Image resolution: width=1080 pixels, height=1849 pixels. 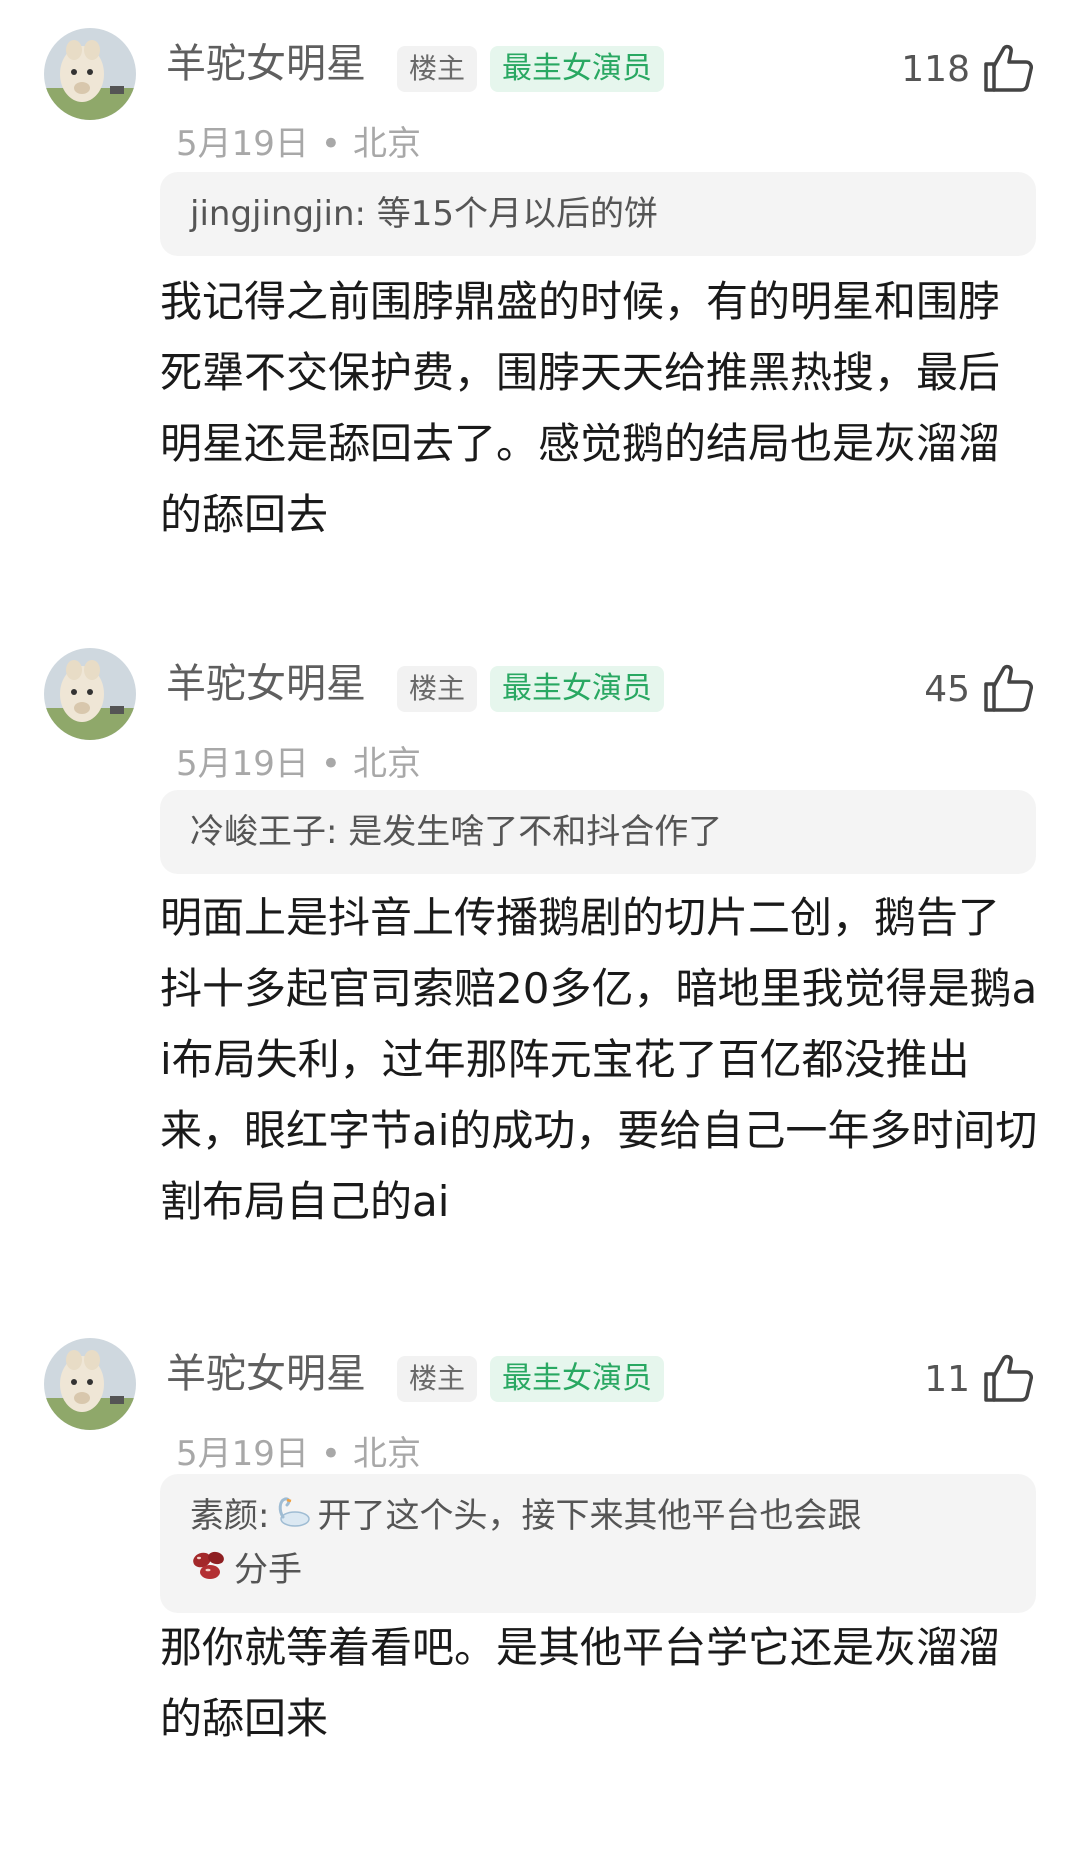 What do you see at coordinates (517, 214) in the screenshot?
I see `quote-text: 等15个月以后的饼` at bounding box center [517, 214].